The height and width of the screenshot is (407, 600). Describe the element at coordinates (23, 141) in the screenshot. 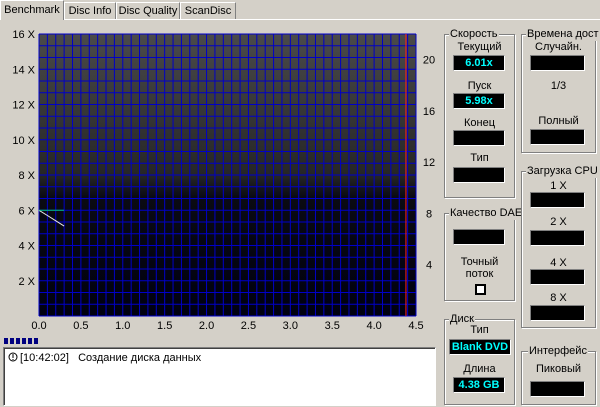

I see `y-tick-label: 10 X` at that location.